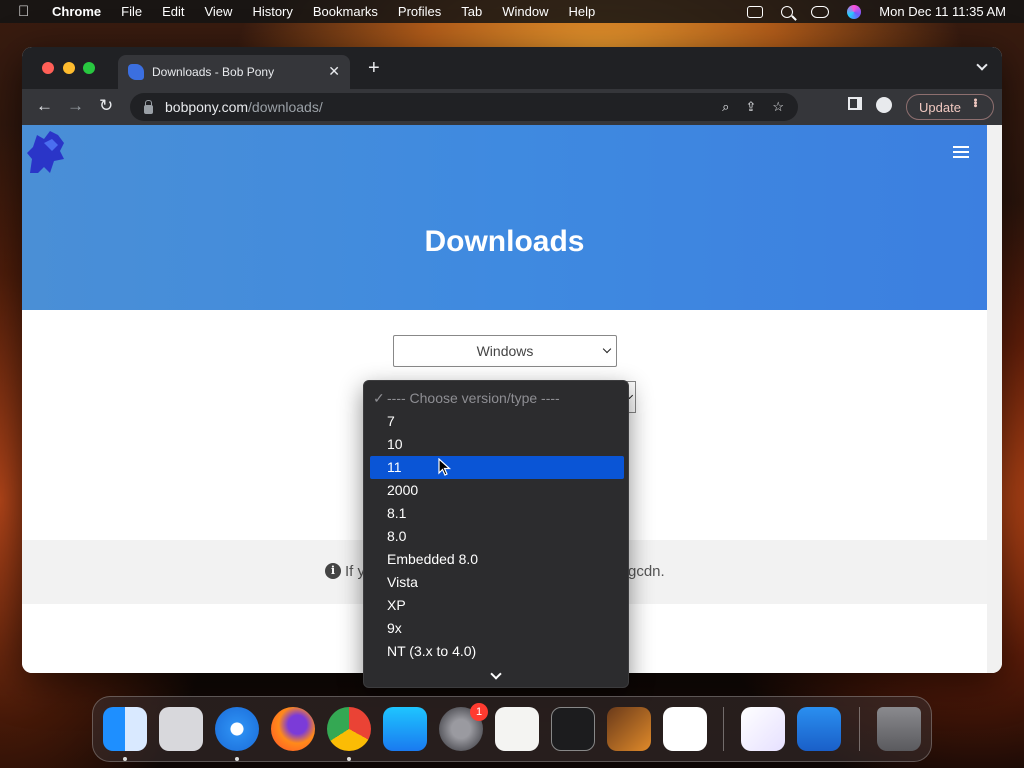 This screenshot has width=1024, height=768. What do you see at coordinates (106, 106) in the screenshot?
I see `reload-icon: ↻` at bounding box center [106, 106].